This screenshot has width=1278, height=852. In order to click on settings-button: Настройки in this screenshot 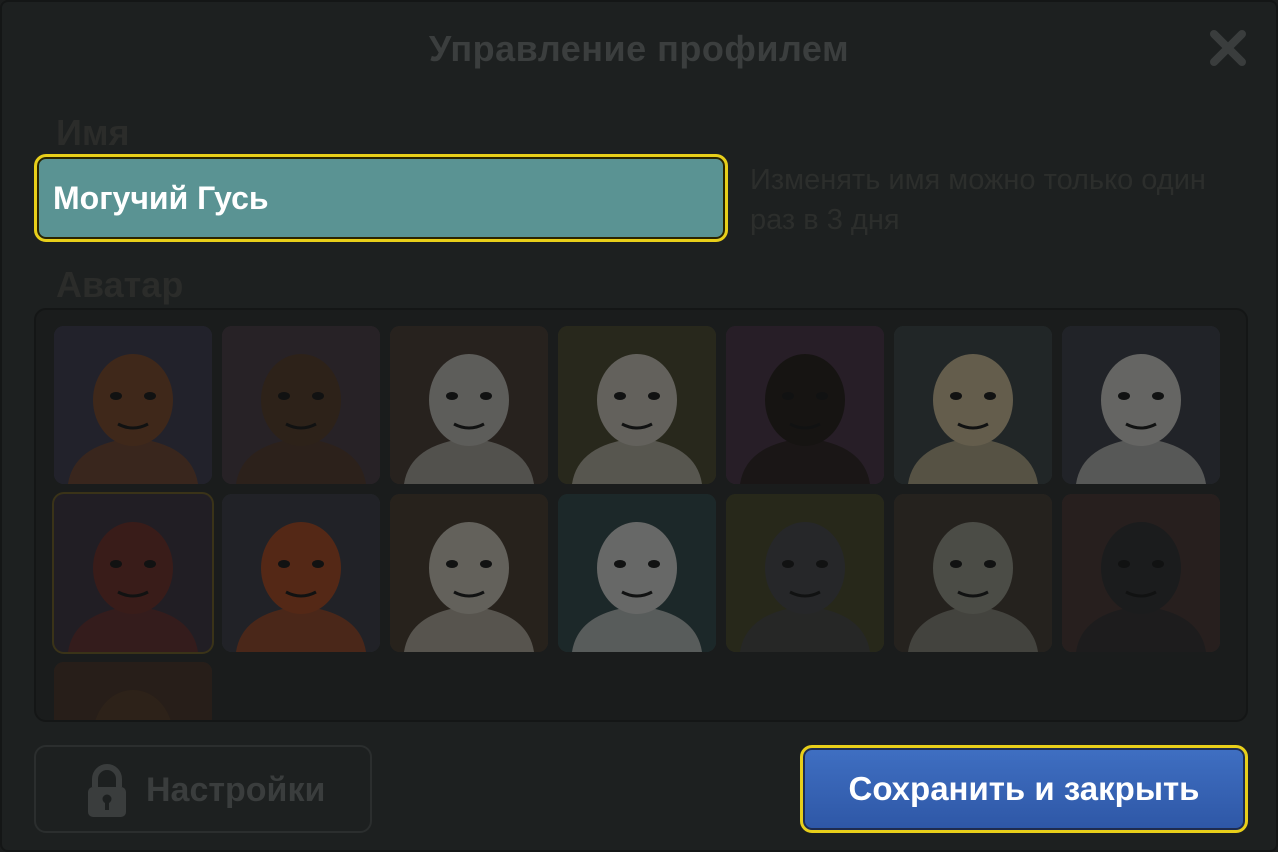, I will do `click(203, 789)`.